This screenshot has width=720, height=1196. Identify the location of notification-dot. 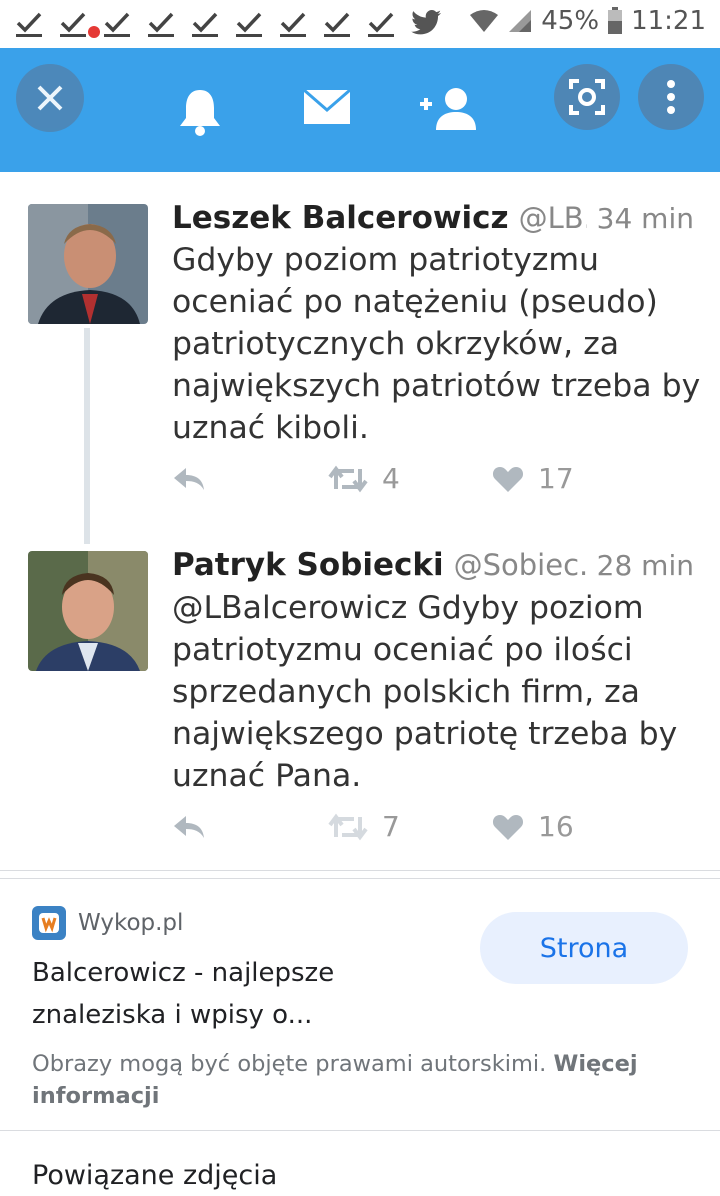
(94, 32).